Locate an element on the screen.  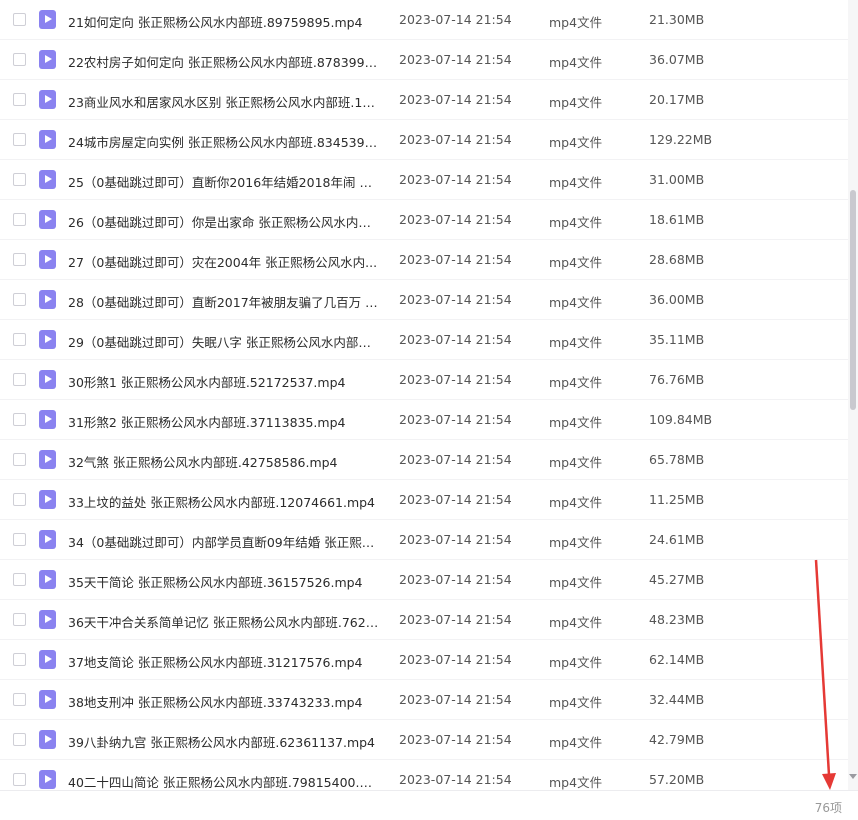
file-name: 31形煞2 张正熙杨公风水内部班.37113835.mp4 is located at coordinates (224, 421).